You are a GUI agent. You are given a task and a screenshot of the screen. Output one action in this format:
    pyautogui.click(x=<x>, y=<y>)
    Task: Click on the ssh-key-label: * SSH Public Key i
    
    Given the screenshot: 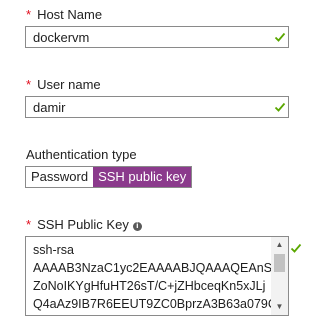 What is the action you would take?
    pyautogui.click(x=84, y=225)
    